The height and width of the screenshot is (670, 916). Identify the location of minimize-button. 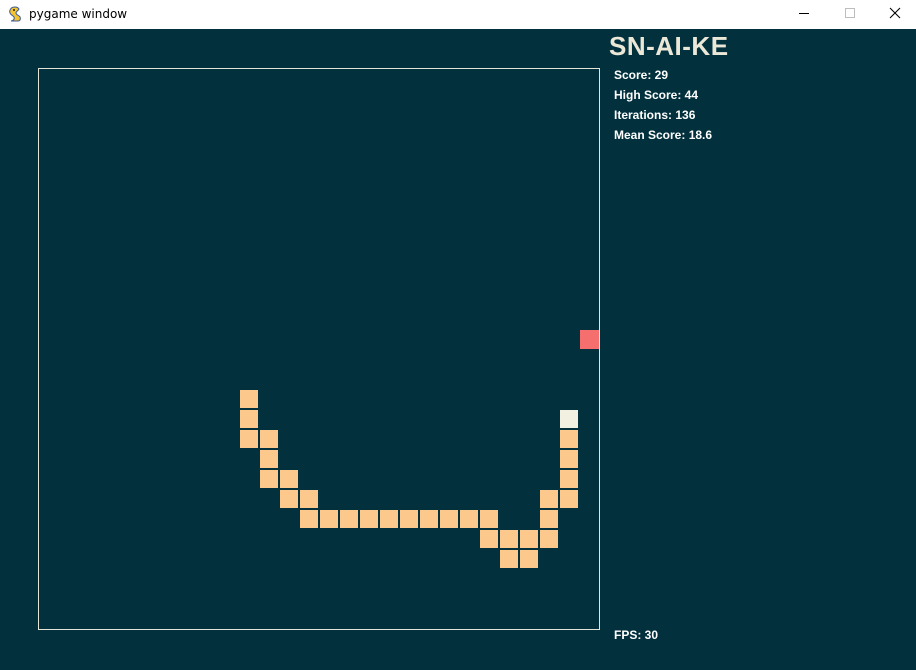
(804, 14).